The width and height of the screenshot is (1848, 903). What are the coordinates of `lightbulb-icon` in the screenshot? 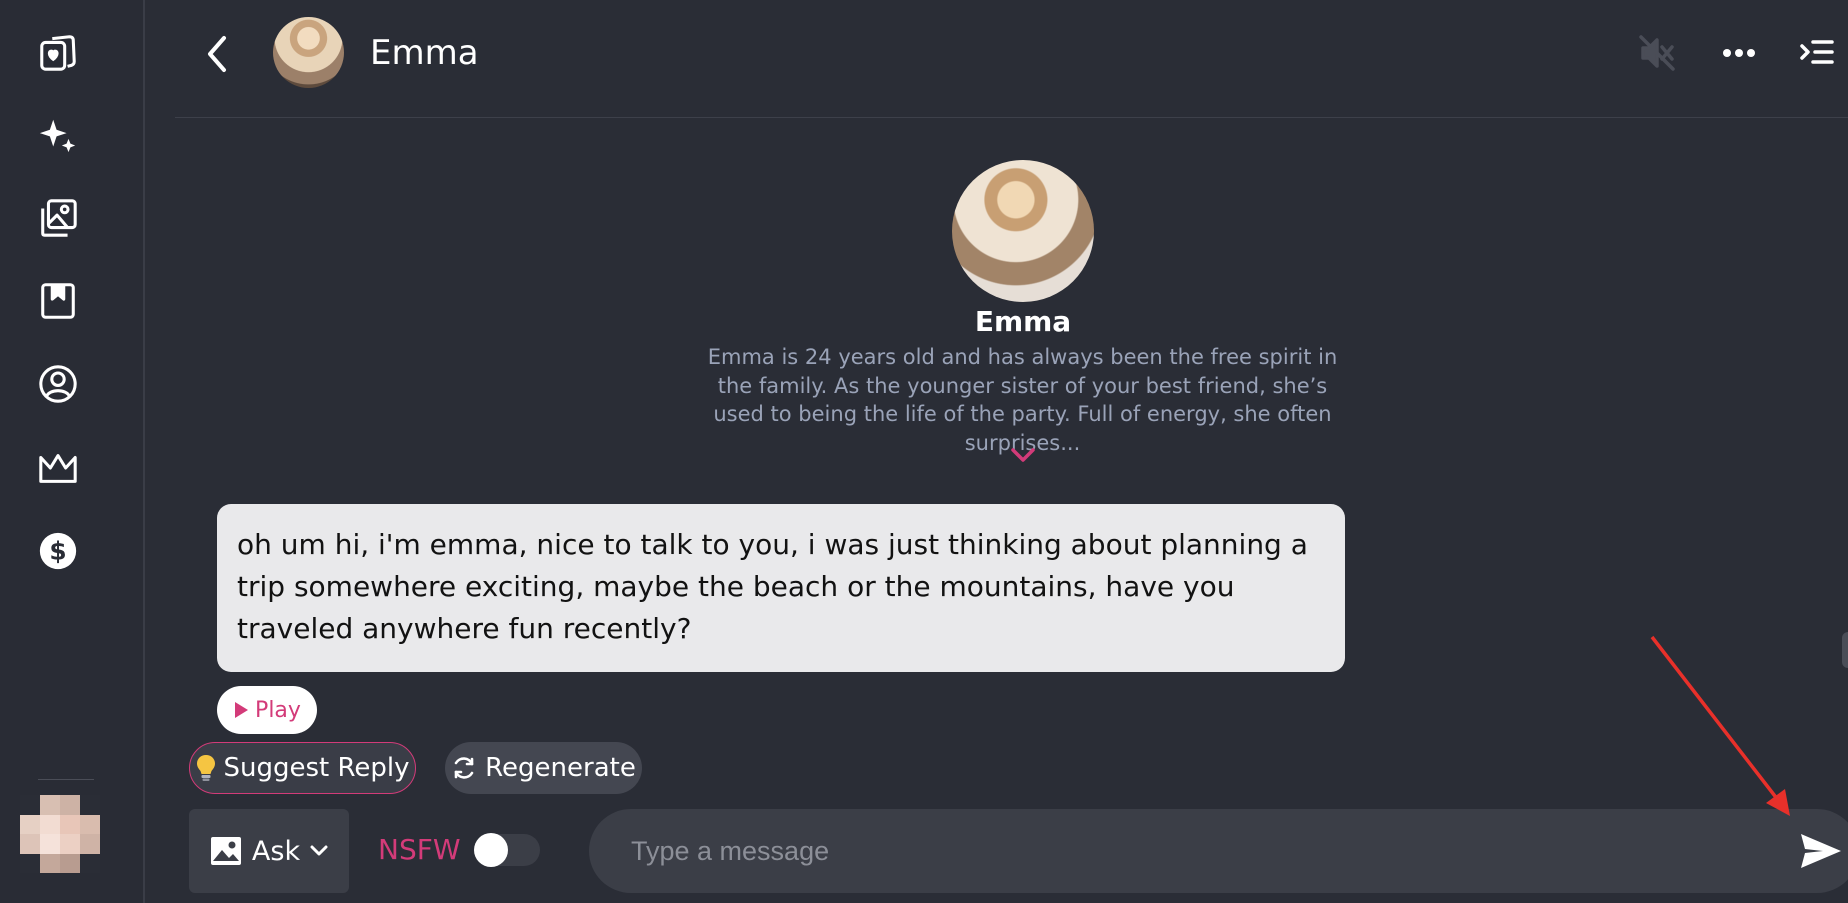 It's located at (205, 768).